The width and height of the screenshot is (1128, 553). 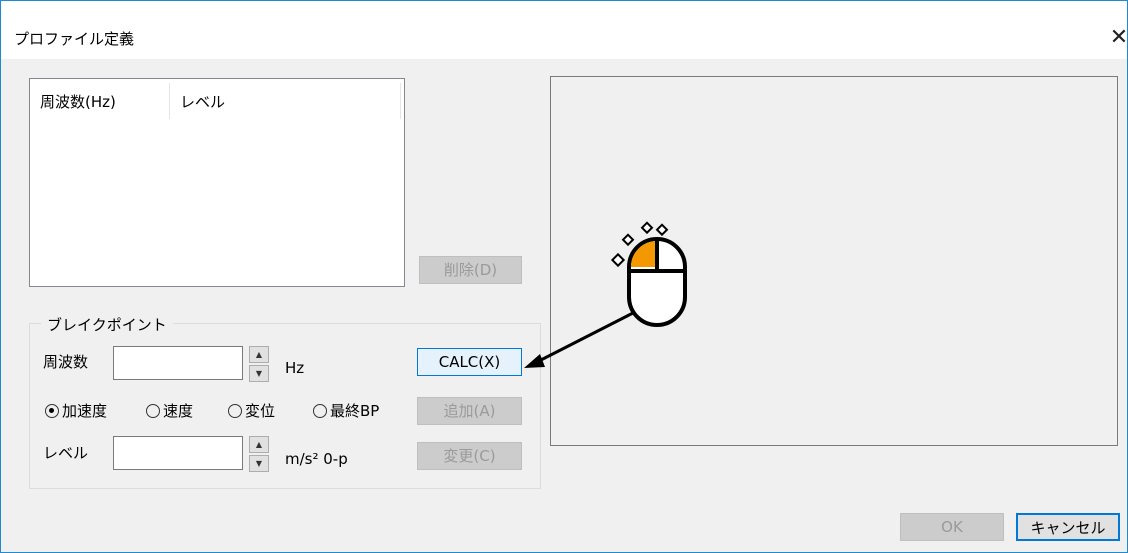 What do you see at coordinates (579, 339) in the screenshot?
I see `pointer-arrow` at bounding box center [579, 339].